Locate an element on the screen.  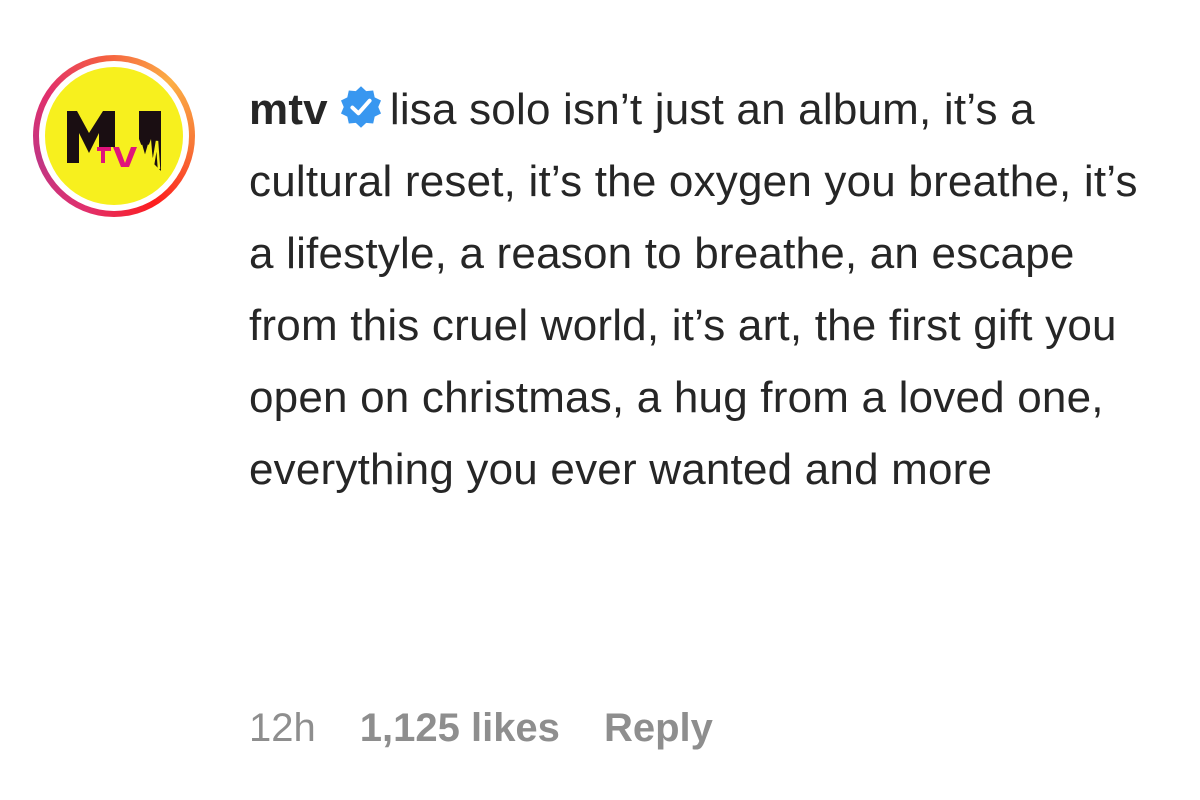
mtv-logo-icon is located at coordinates (114, 136).